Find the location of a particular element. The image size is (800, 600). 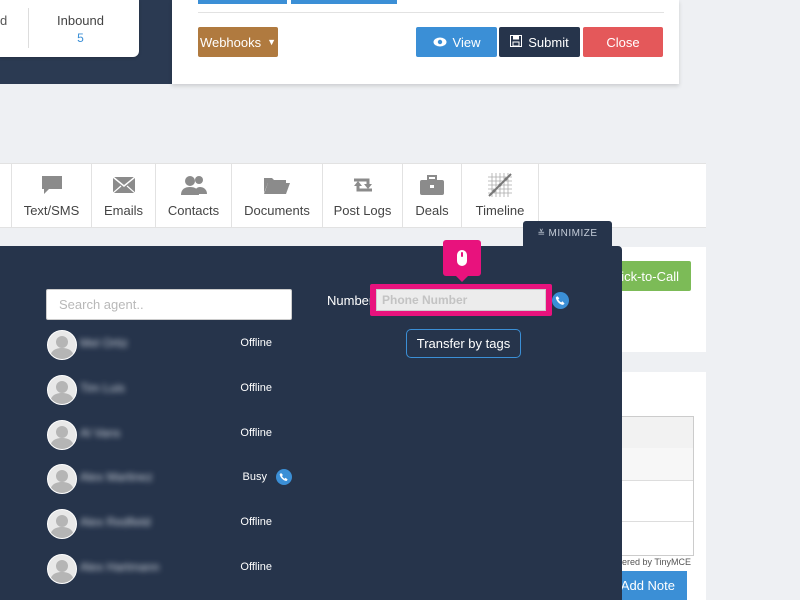

phone-number-input is located at coordinates (461, 300).